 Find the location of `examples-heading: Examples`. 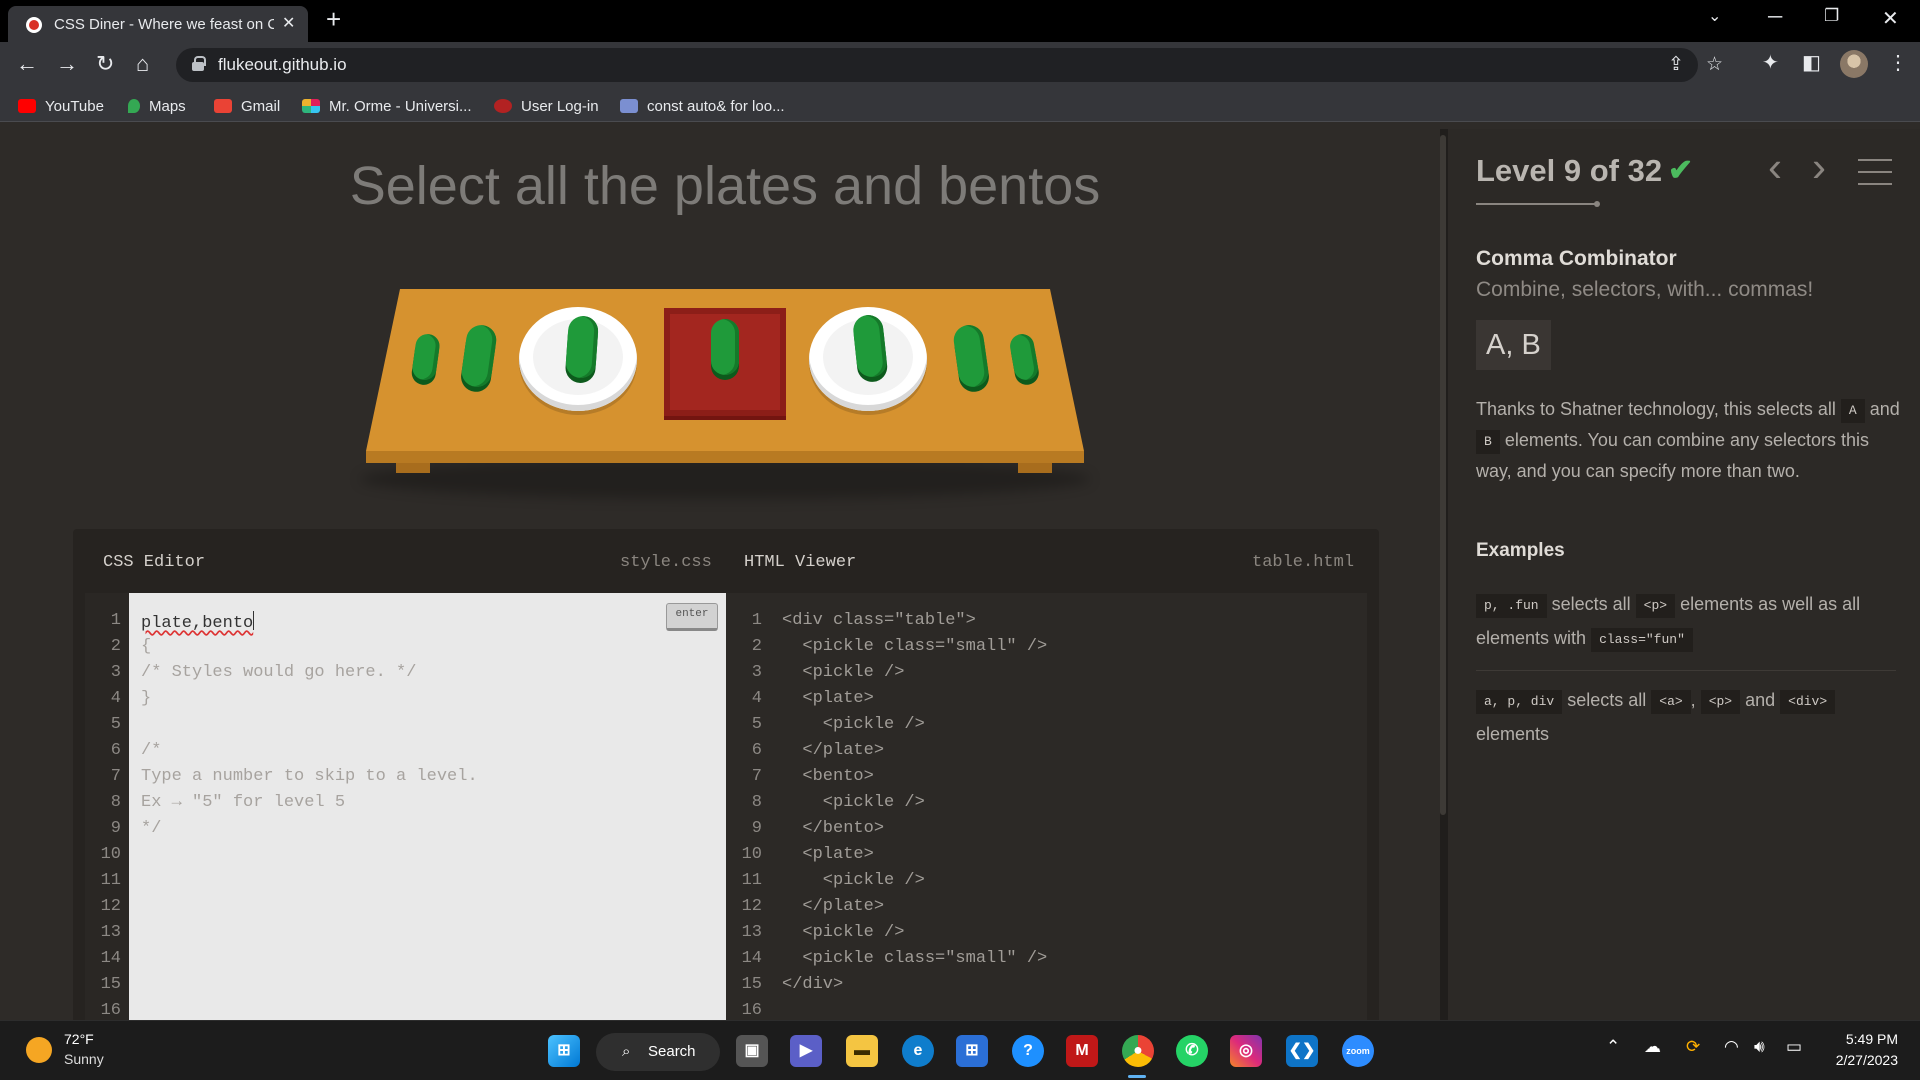

examples-heading: Examples is located at coordinates (1520, 550).